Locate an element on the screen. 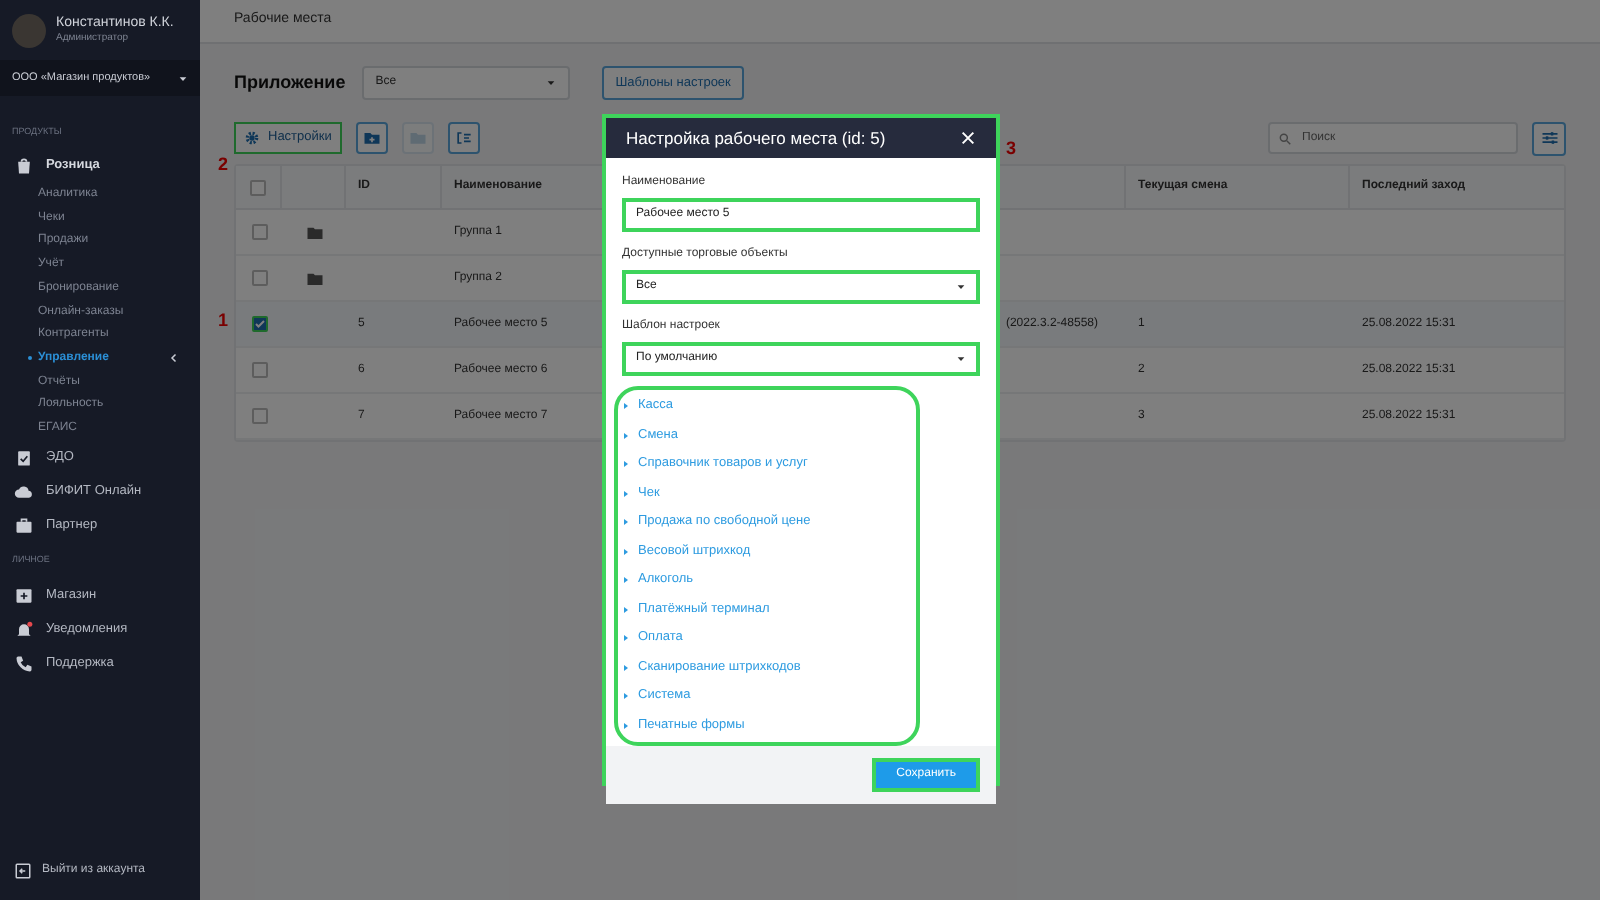 The width and height of the screenshot is (1600, 900). chevron-left-icon is located at coordinates (174, 358).